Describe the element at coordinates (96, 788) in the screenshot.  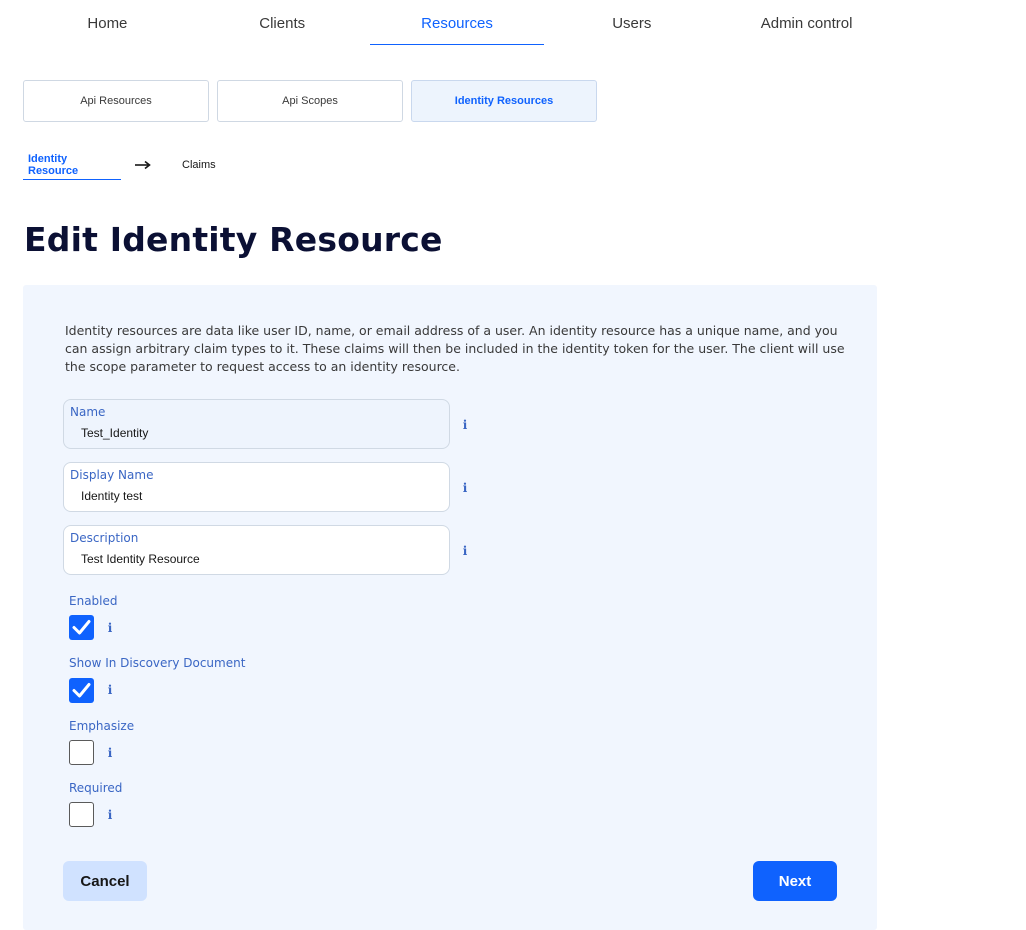
I see `required-label: Required` at that location.